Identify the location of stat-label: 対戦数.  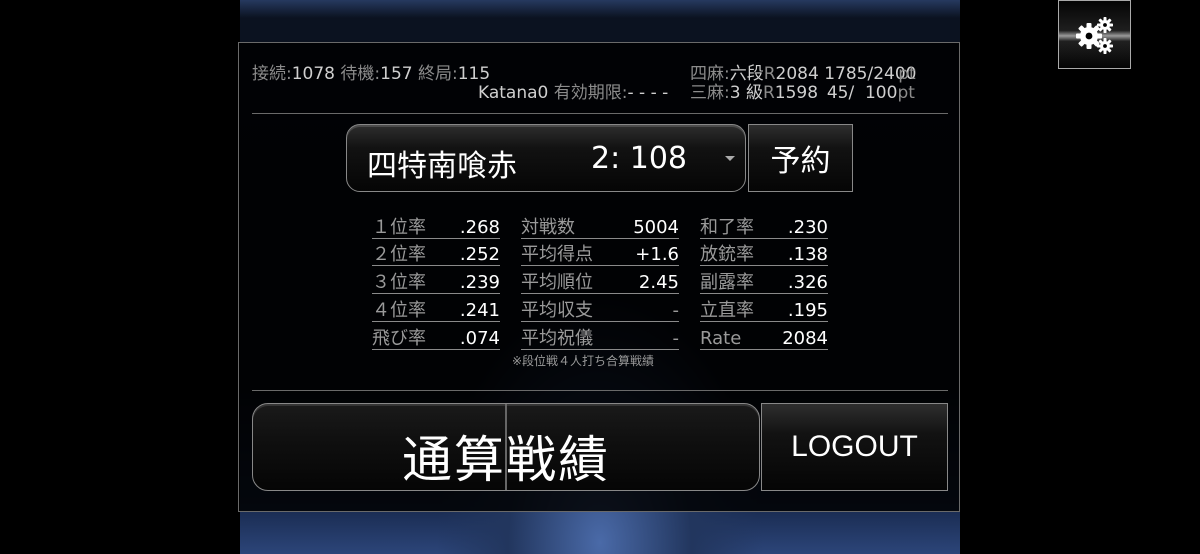
(548, 227).